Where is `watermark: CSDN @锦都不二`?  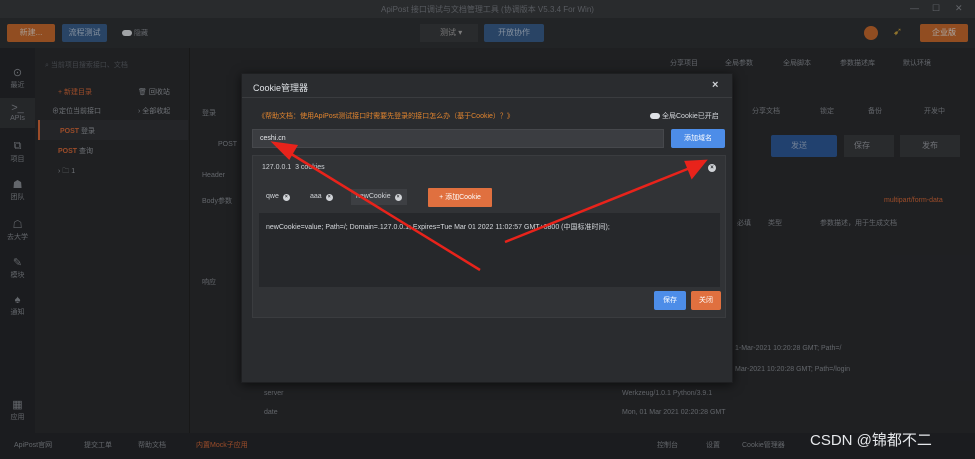 watermark: CSDN @锦都不二 is located at coordinates (871, 440).